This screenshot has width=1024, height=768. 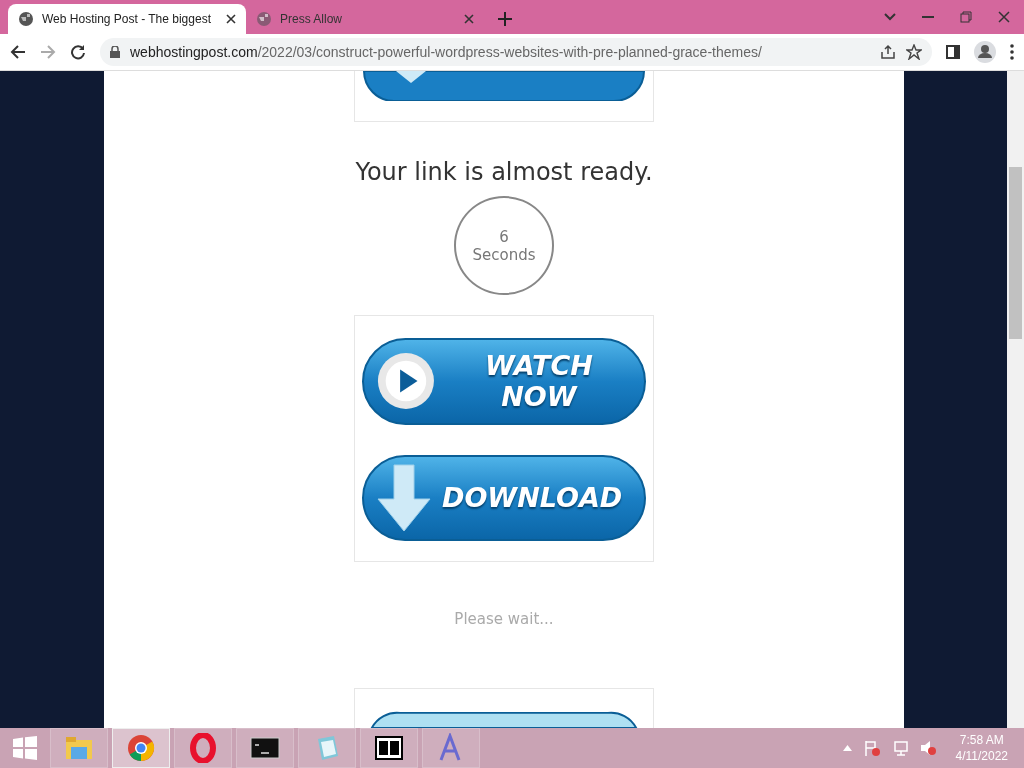 What do you see at coordinates (18, 51) in the screenshot?
I see `back-icon` at bounding box center [18, 51].